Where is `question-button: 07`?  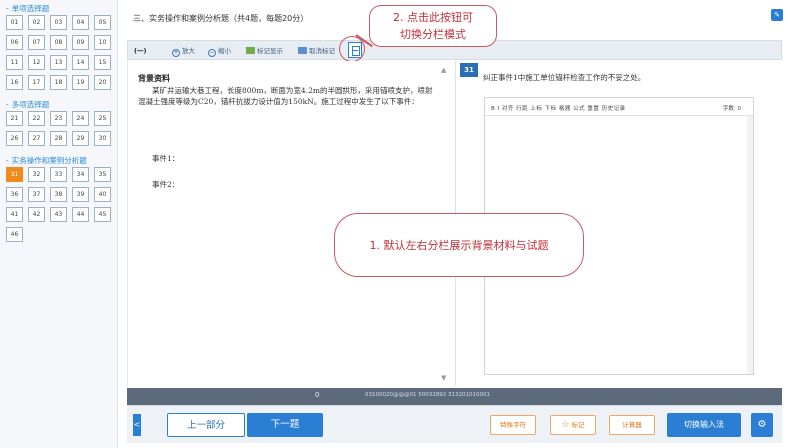 question-button: 07 is located at coordinates (36, 42).